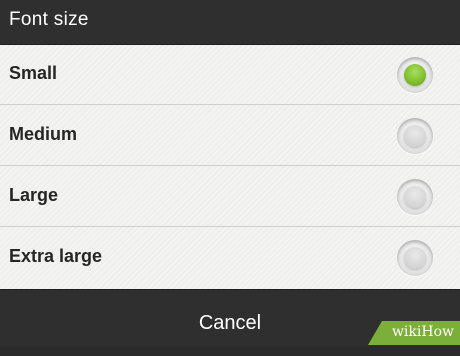 The height and width of the screenshot is (356, 460). I want to click on option-label: Medium, so click(43, 134).